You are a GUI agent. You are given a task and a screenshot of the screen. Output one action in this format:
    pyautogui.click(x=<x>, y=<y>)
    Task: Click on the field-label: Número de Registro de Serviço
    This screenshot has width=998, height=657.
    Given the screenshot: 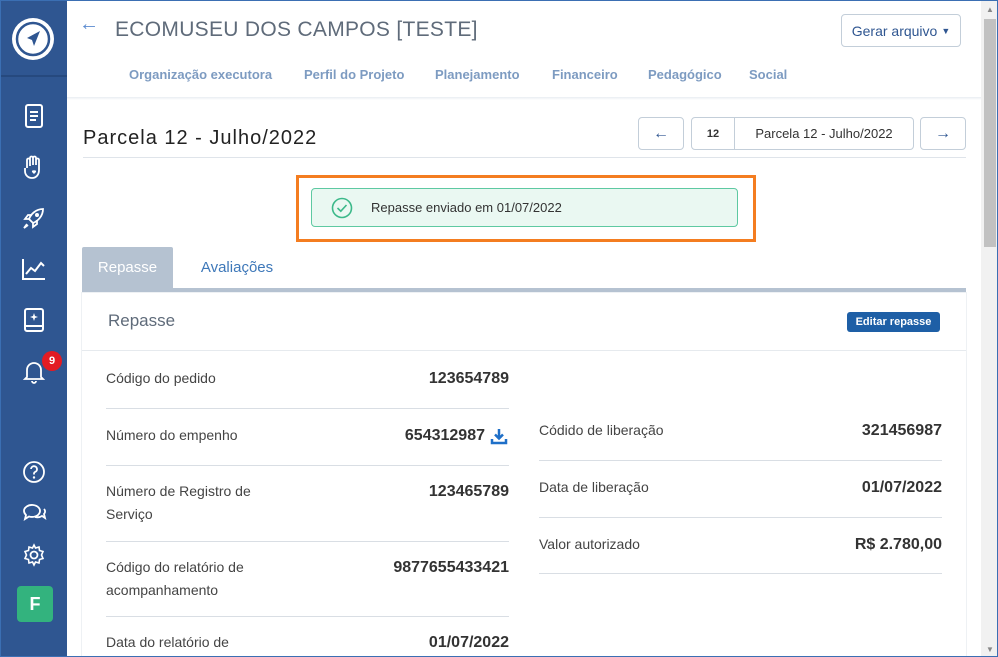 What is the action you would take?
    pyautogui.click(x=178, y=502)
    